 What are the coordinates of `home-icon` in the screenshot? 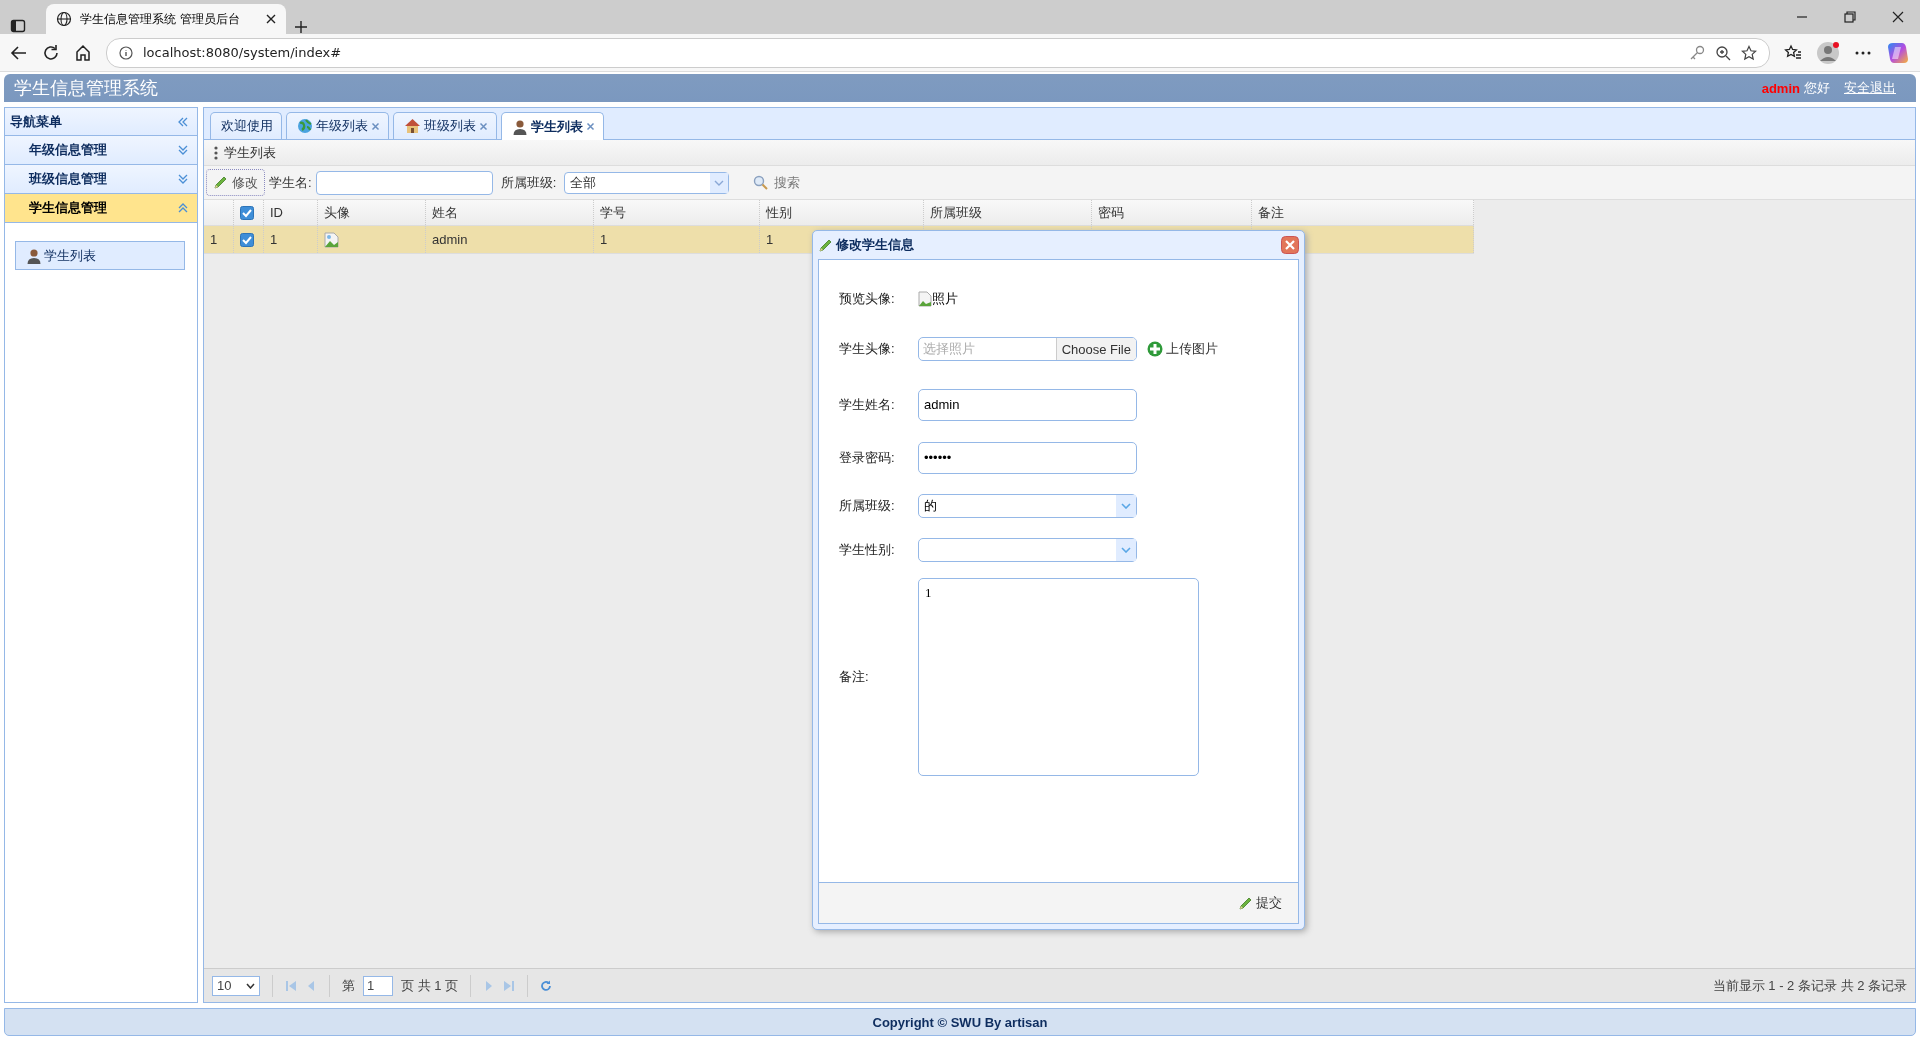 It's located at (83, 52).